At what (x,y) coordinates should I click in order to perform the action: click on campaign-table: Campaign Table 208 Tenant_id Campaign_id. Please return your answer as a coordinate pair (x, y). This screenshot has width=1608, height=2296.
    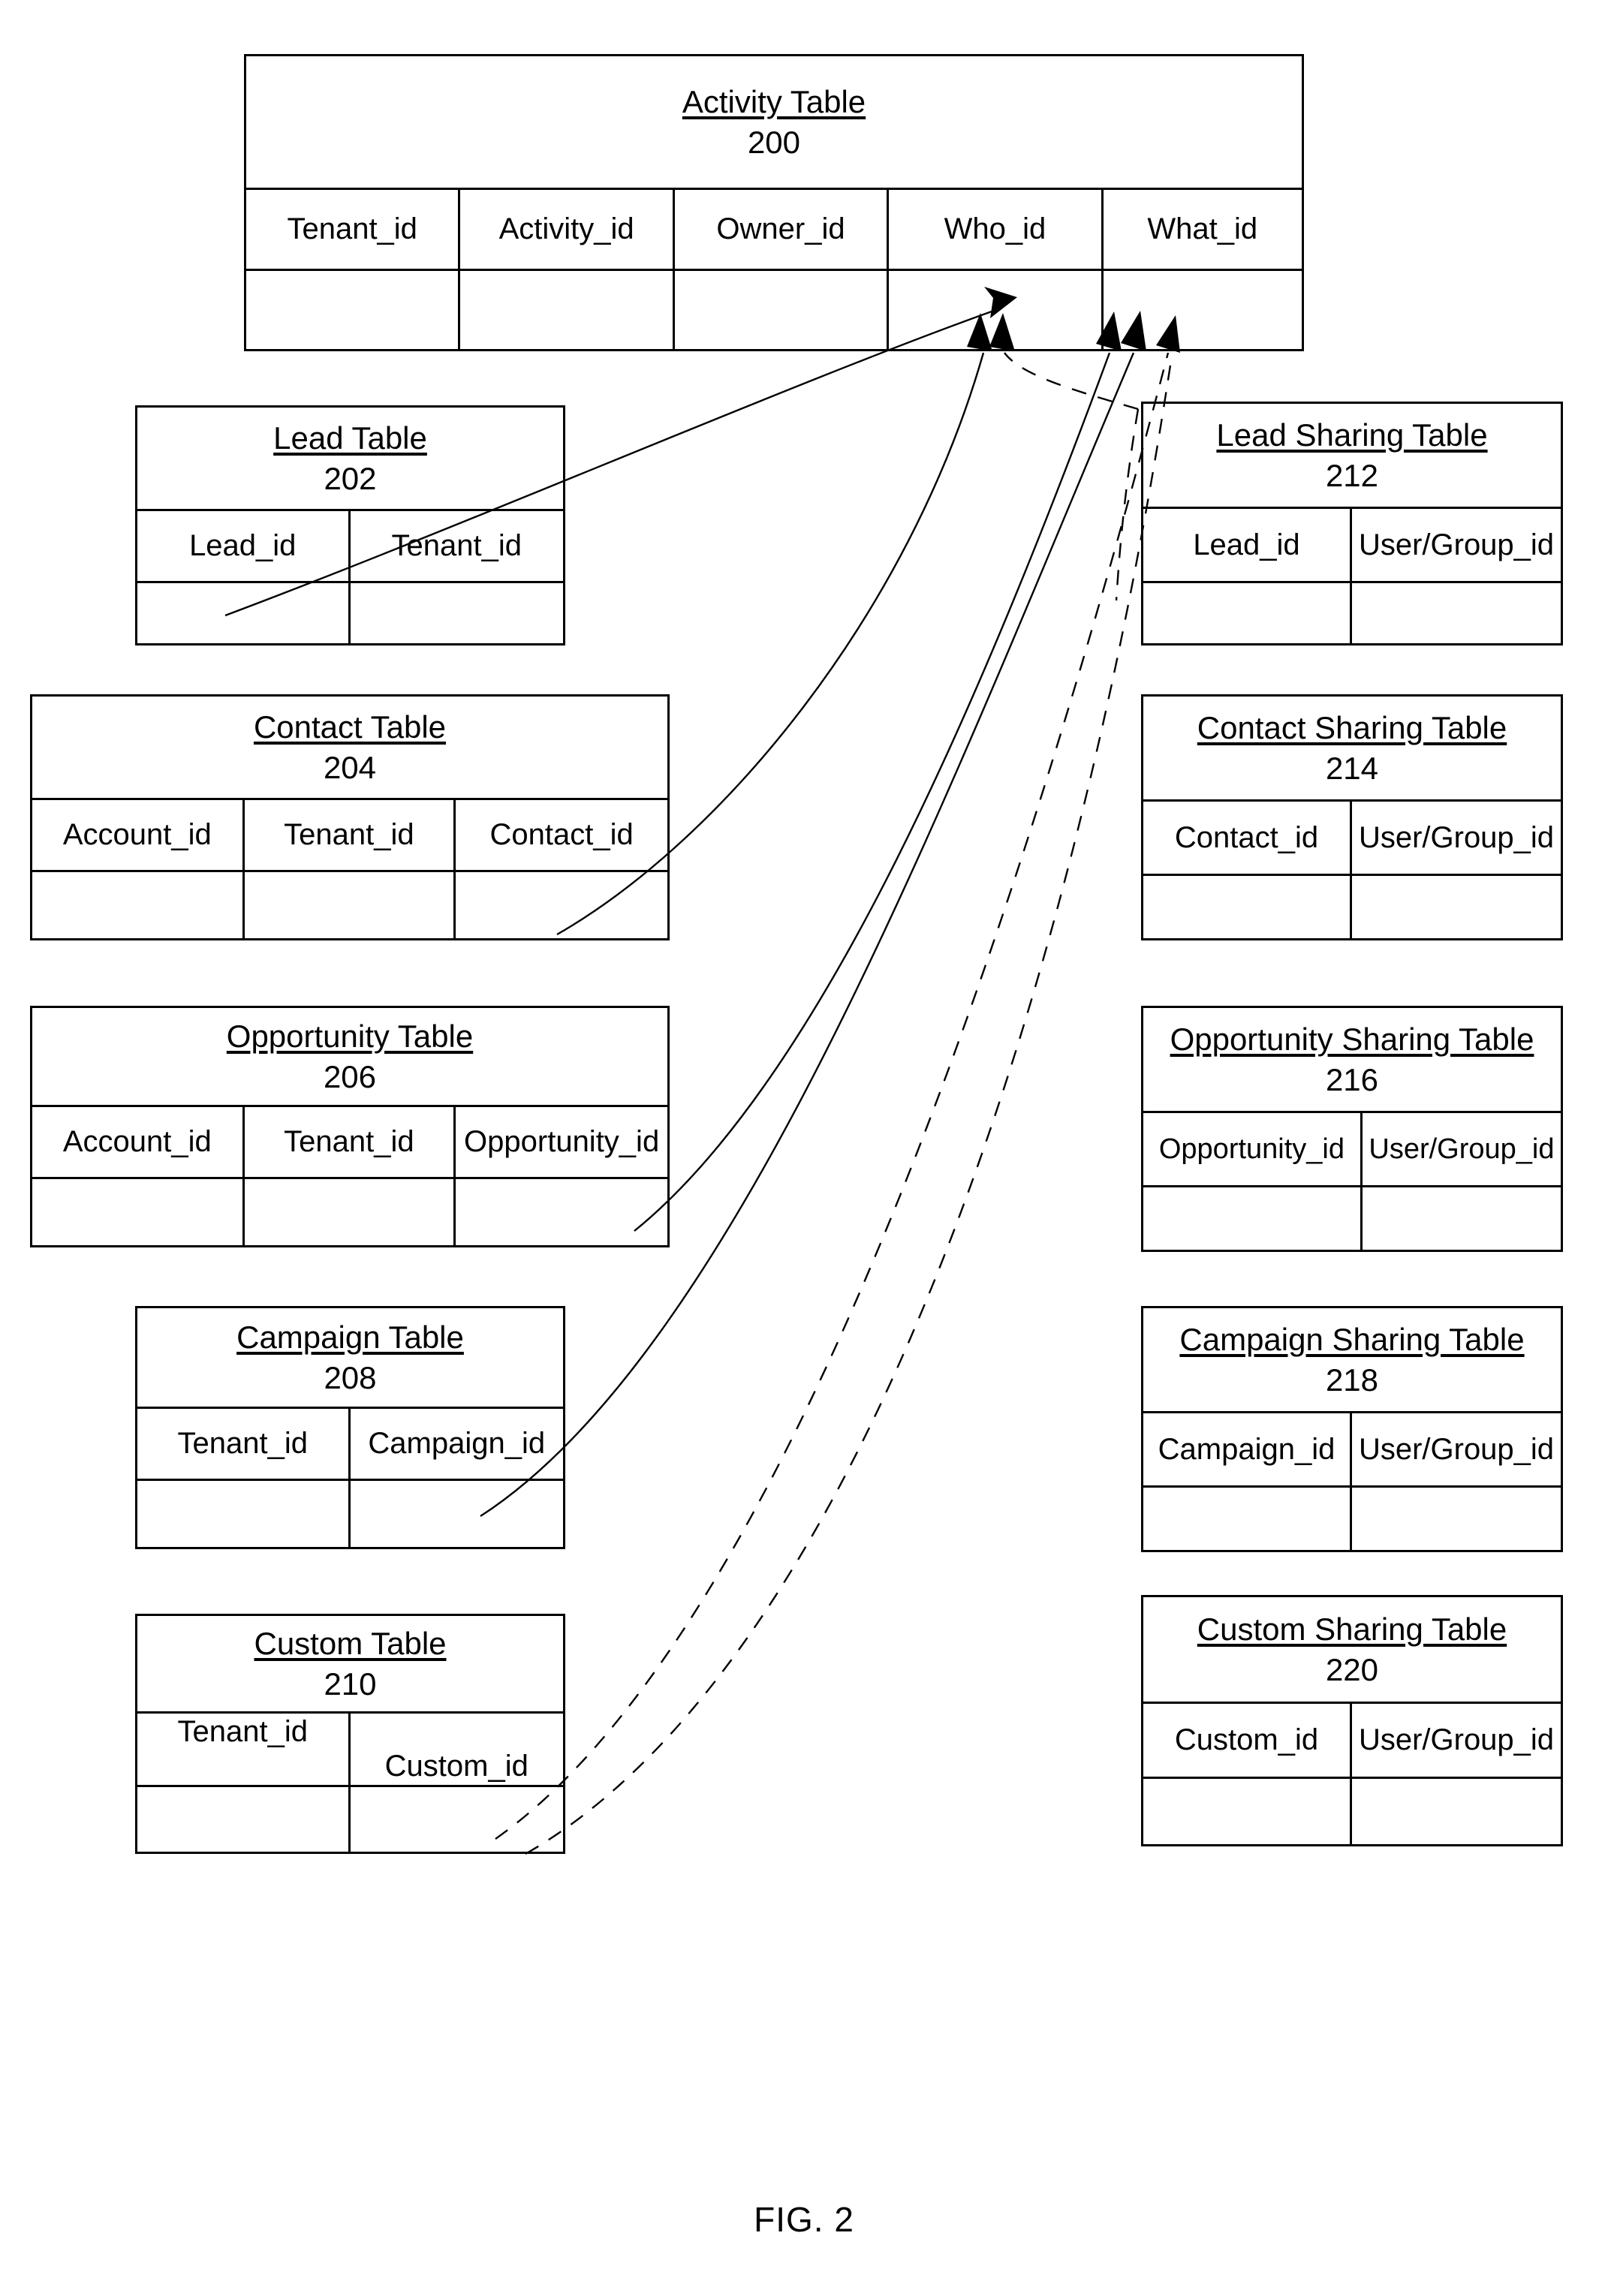
    Looking at the image, I should click on (350, 1427).